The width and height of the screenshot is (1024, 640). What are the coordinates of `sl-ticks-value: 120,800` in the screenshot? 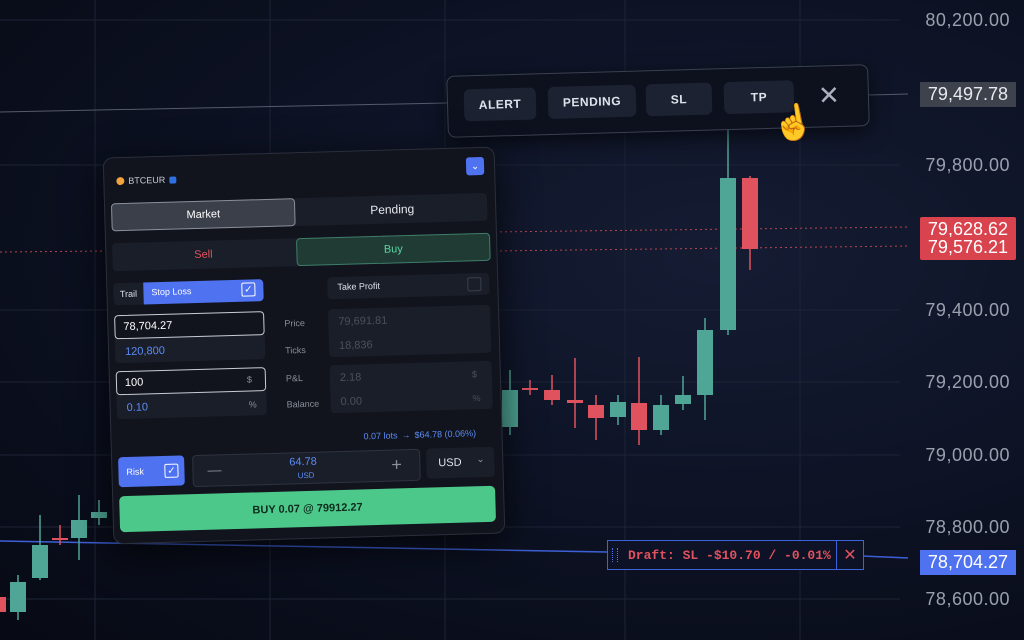 It's located at (145, 351).